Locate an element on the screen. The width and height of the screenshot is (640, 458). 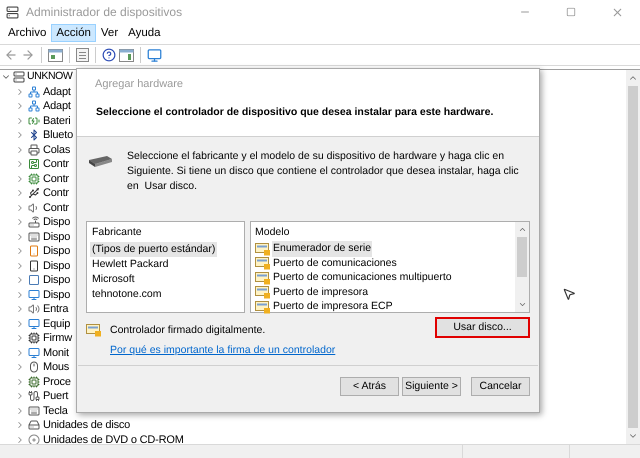
scrollbar is located at coordinates (633, 257).